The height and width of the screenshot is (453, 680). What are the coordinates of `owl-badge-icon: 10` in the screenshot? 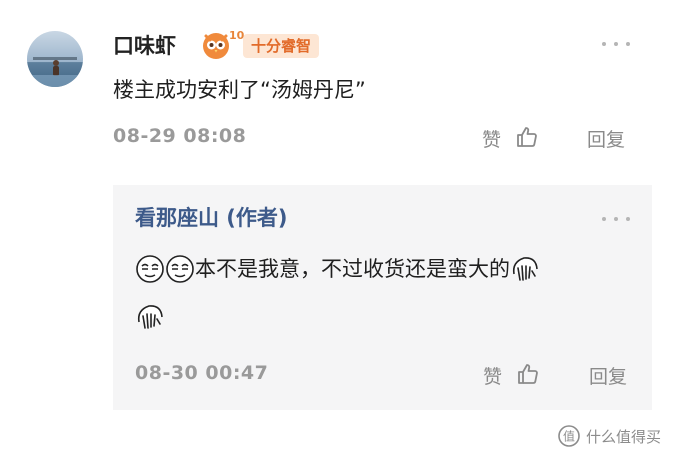 It's located at (222, 45).